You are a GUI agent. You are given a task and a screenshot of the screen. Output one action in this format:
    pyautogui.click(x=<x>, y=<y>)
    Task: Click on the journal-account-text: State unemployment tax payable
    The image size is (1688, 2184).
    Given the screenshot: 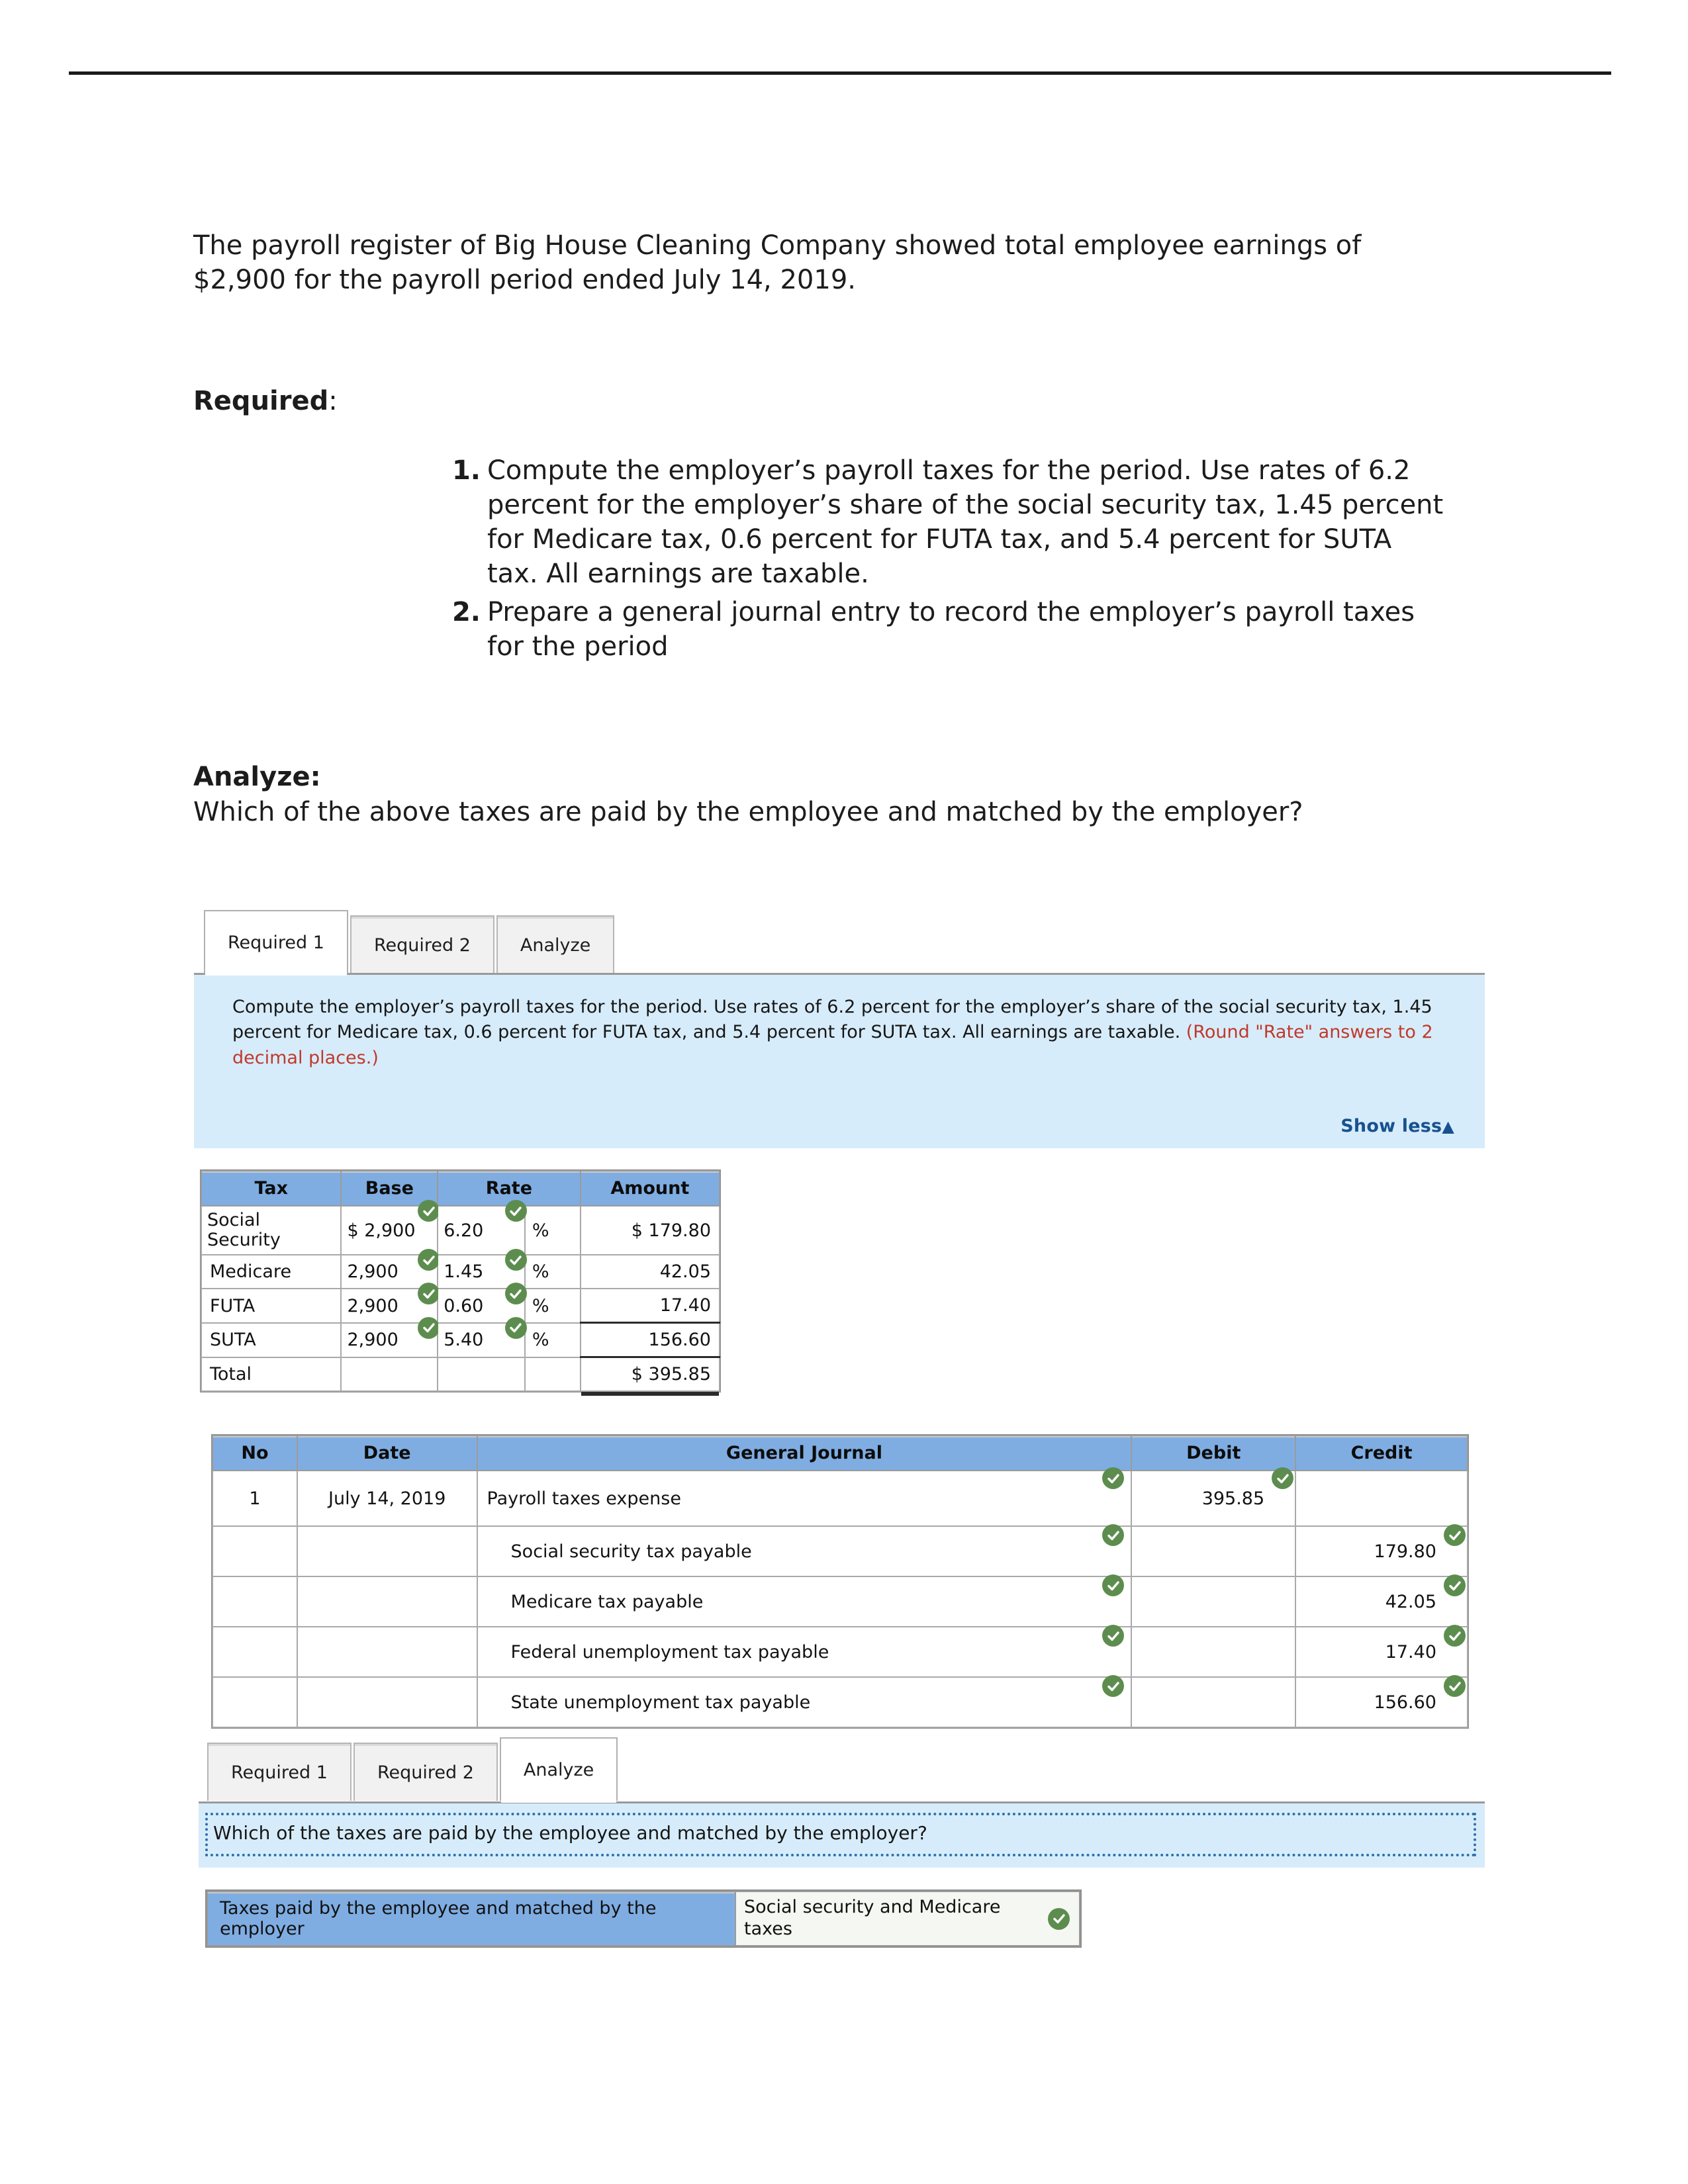 What is the action you would take?
    pyautogui.click(x=660, y=1703)
    